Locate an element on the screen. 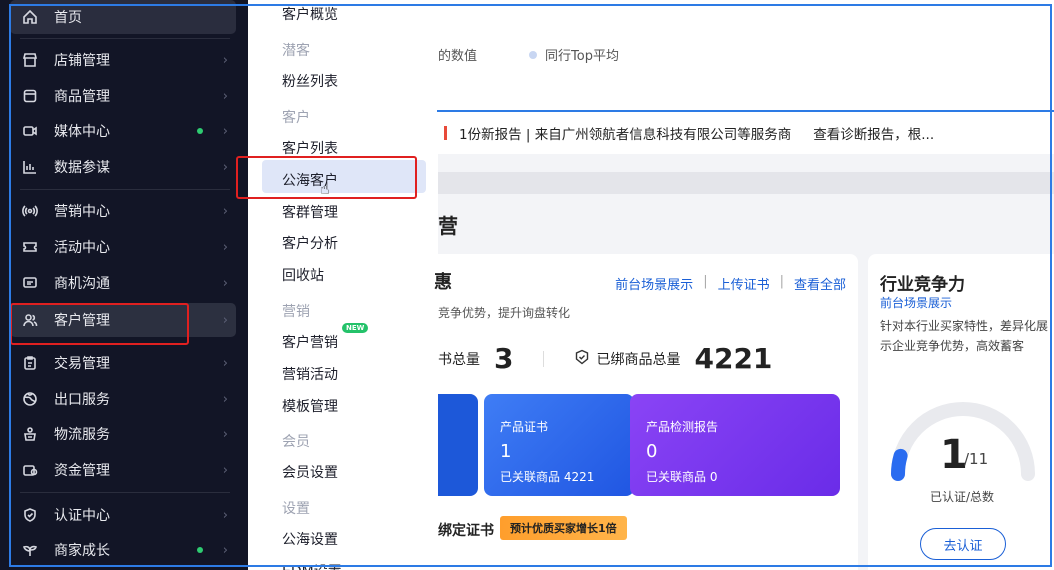 This screenshot has height=570, width=1054. check-circle-icon is located at coordinates (582, 359).